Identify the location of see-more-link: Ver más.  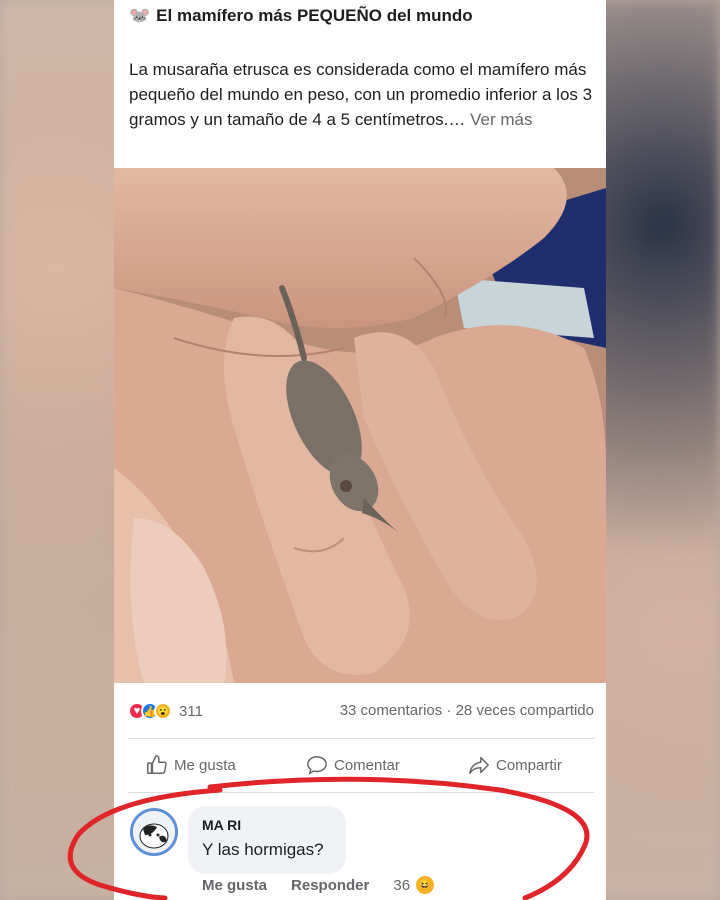
(501, 119).